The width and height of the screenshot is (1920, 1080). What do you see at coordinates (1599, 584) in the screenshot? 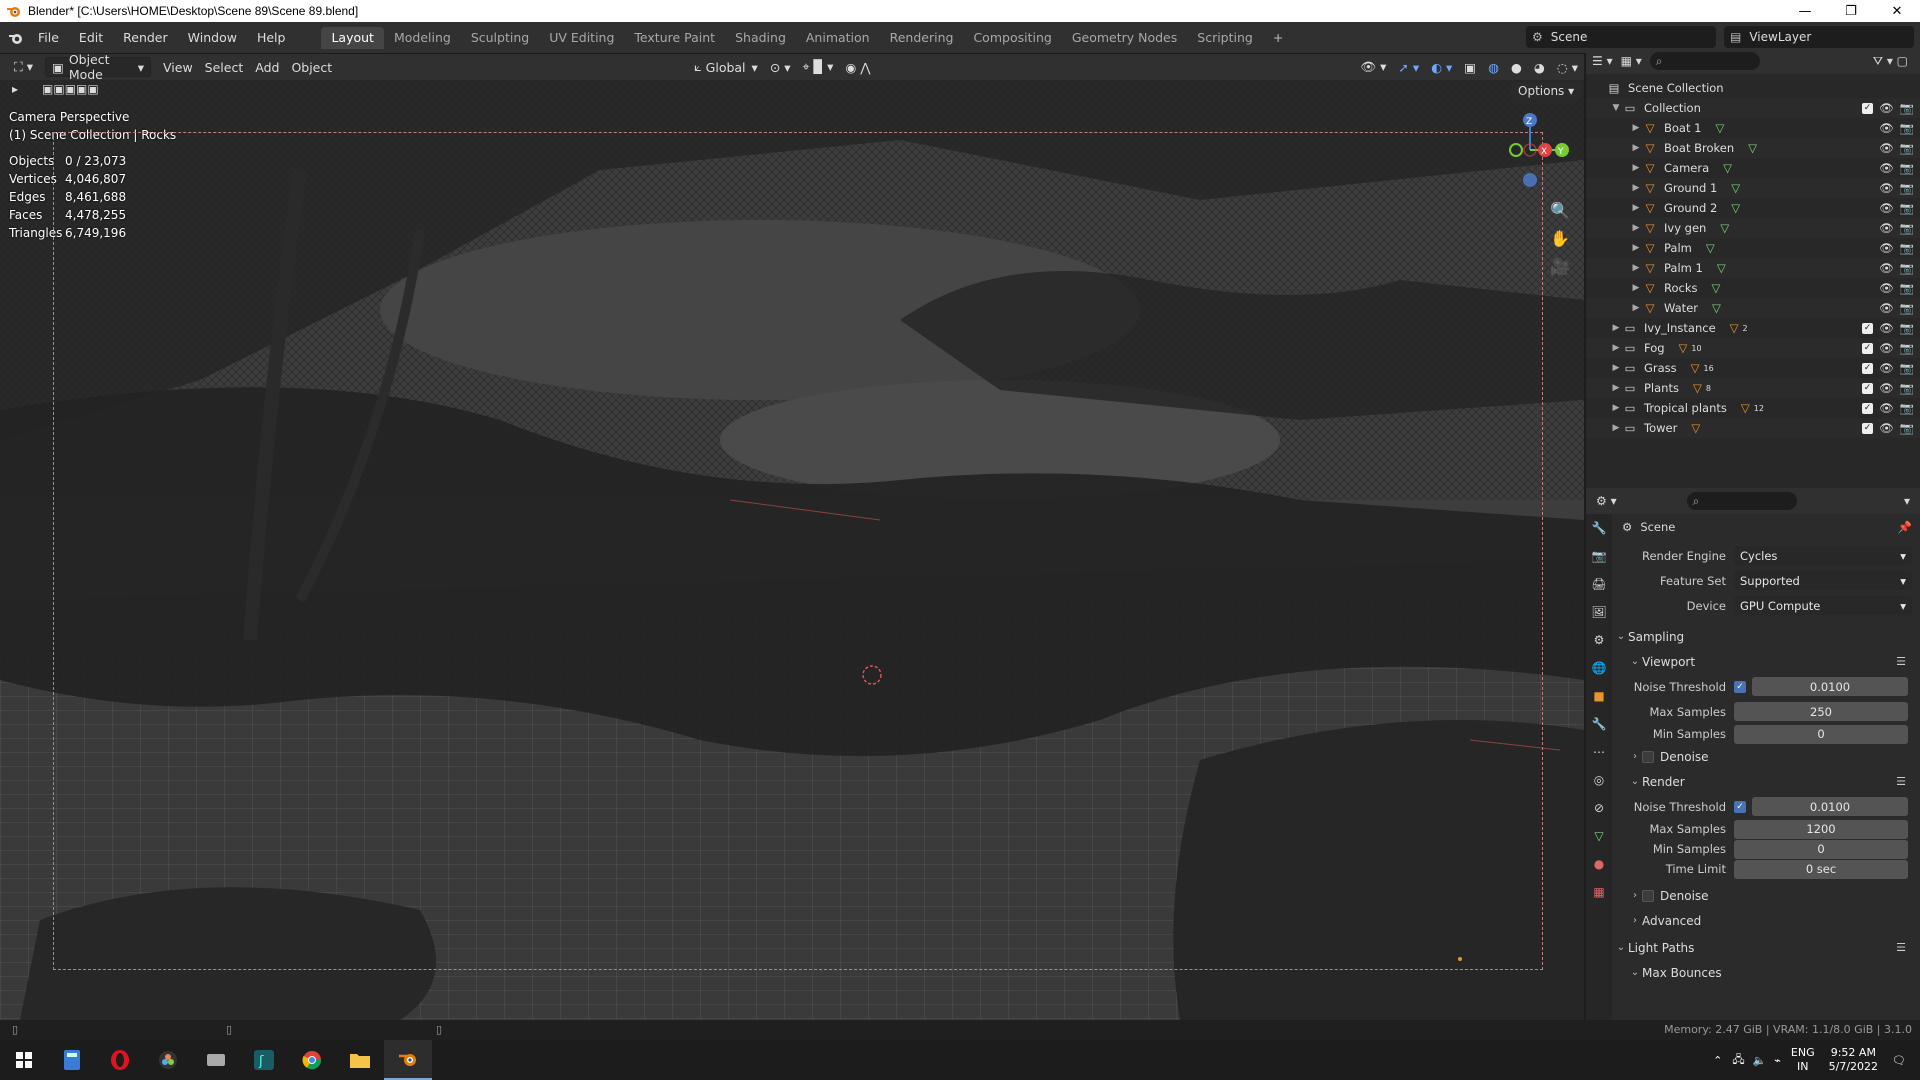
I see `output-tab-icon: 🖨` at bounding box center [1599, 584].